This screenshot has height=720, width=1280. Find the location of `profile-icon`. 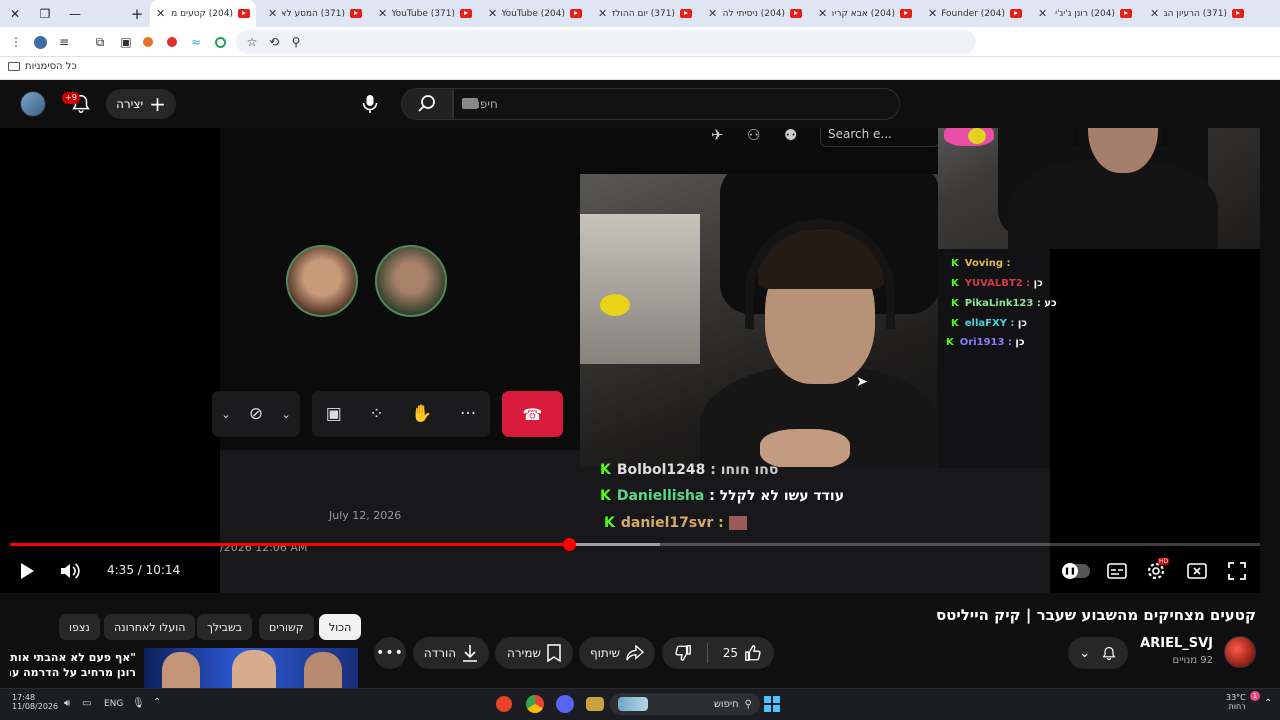

profile-icon is located at coordinates (40, 42).